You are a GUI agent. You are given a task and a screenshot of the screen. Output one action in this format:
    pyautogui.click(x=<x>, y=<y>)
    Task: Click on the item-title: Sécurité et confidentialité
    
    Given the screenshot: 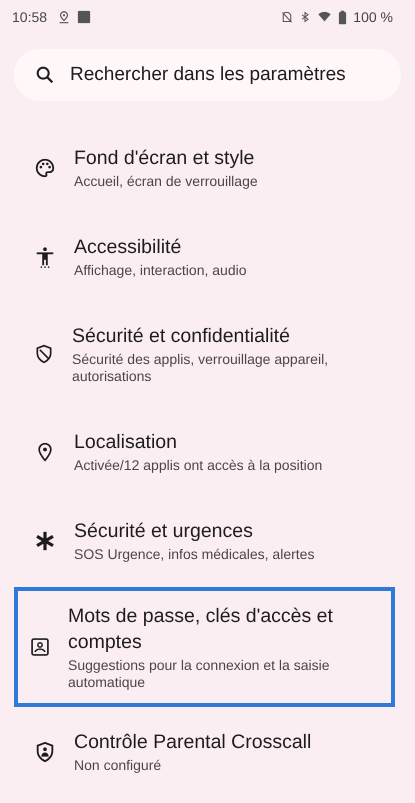 What is the action you would take?
    pyautogui.click(x=181, y=336)
    